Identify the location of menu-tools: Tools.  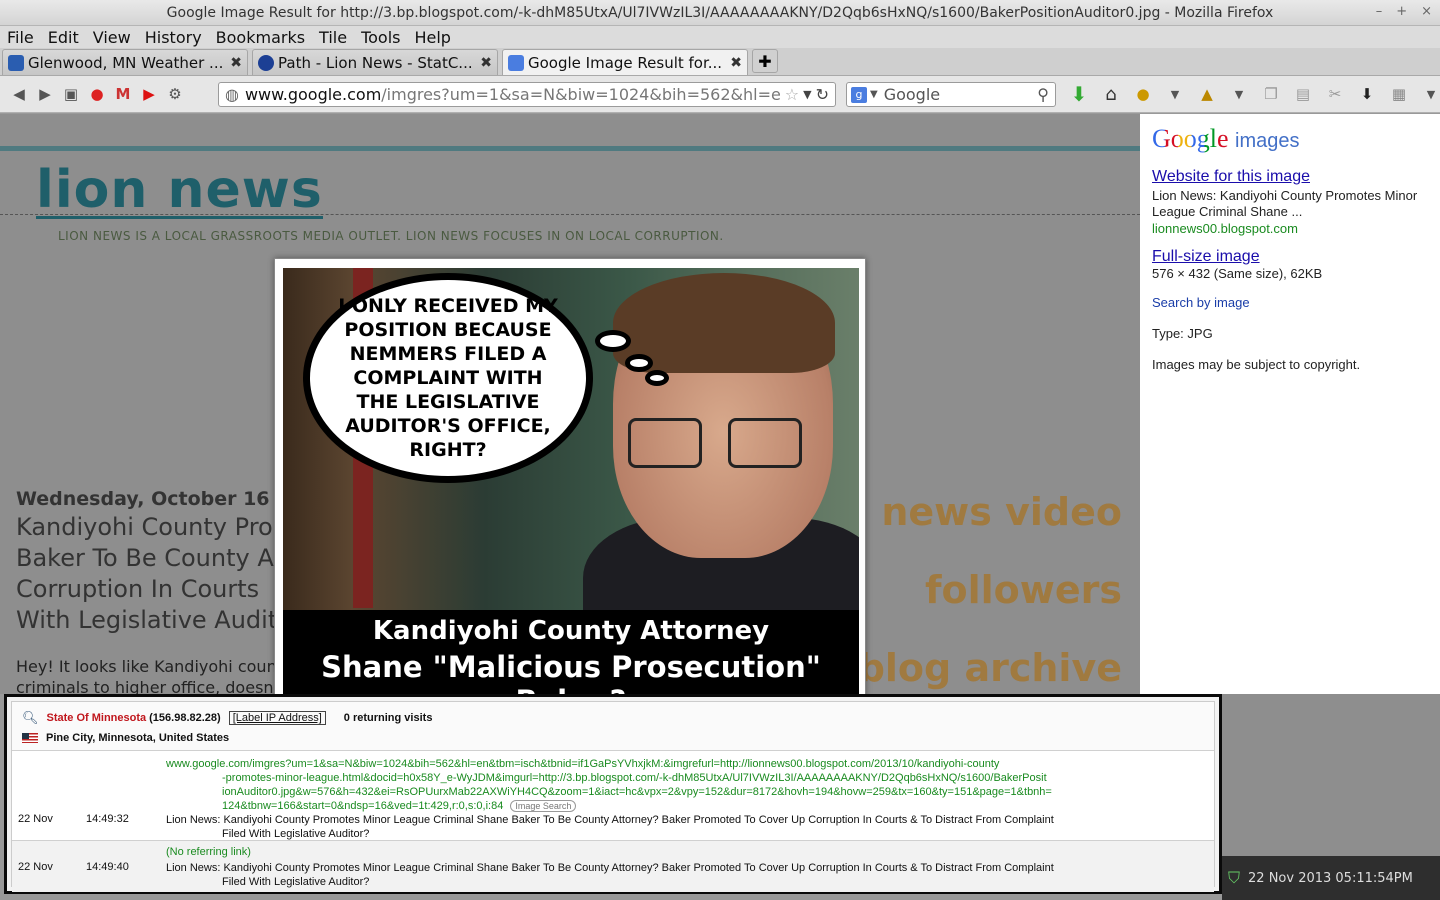
(380, 37).